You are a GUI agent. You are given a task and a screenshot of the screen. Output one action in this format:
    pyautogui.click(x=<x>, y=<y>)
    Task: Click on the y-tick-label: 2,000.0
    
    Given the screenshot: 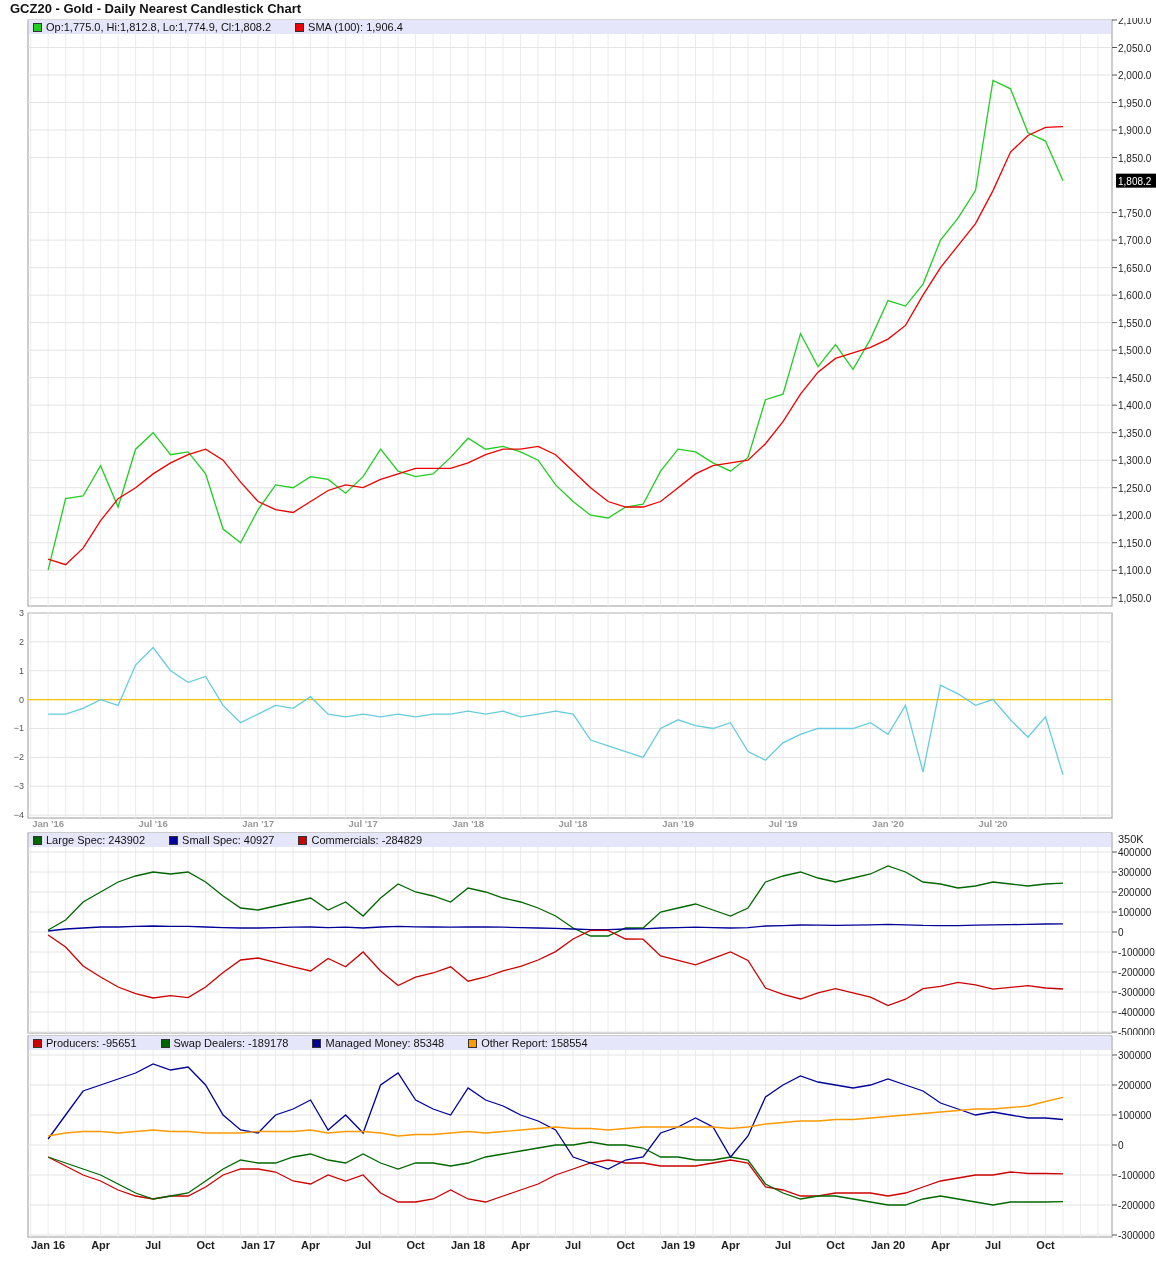 What is the action you would take?
    pyautogui.click(x=1135, y=76)
    